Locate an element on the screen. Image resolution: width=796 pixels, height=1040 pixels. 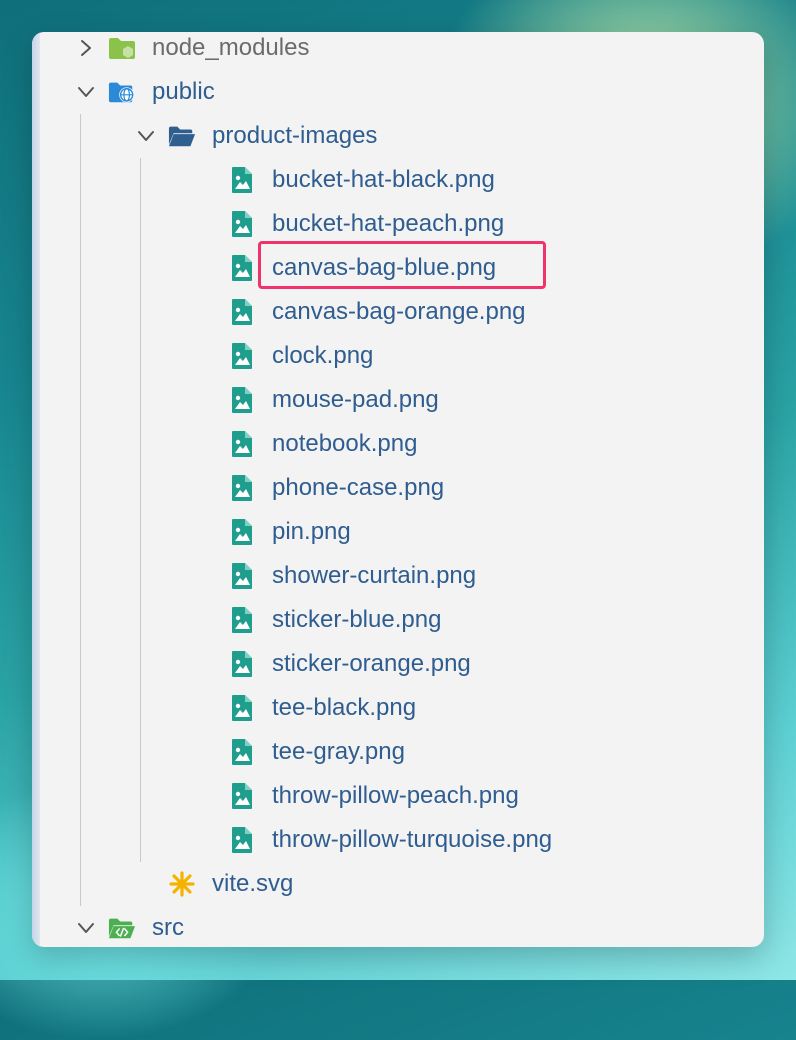
chevron-right-icon is located at coordinates (86, 48).